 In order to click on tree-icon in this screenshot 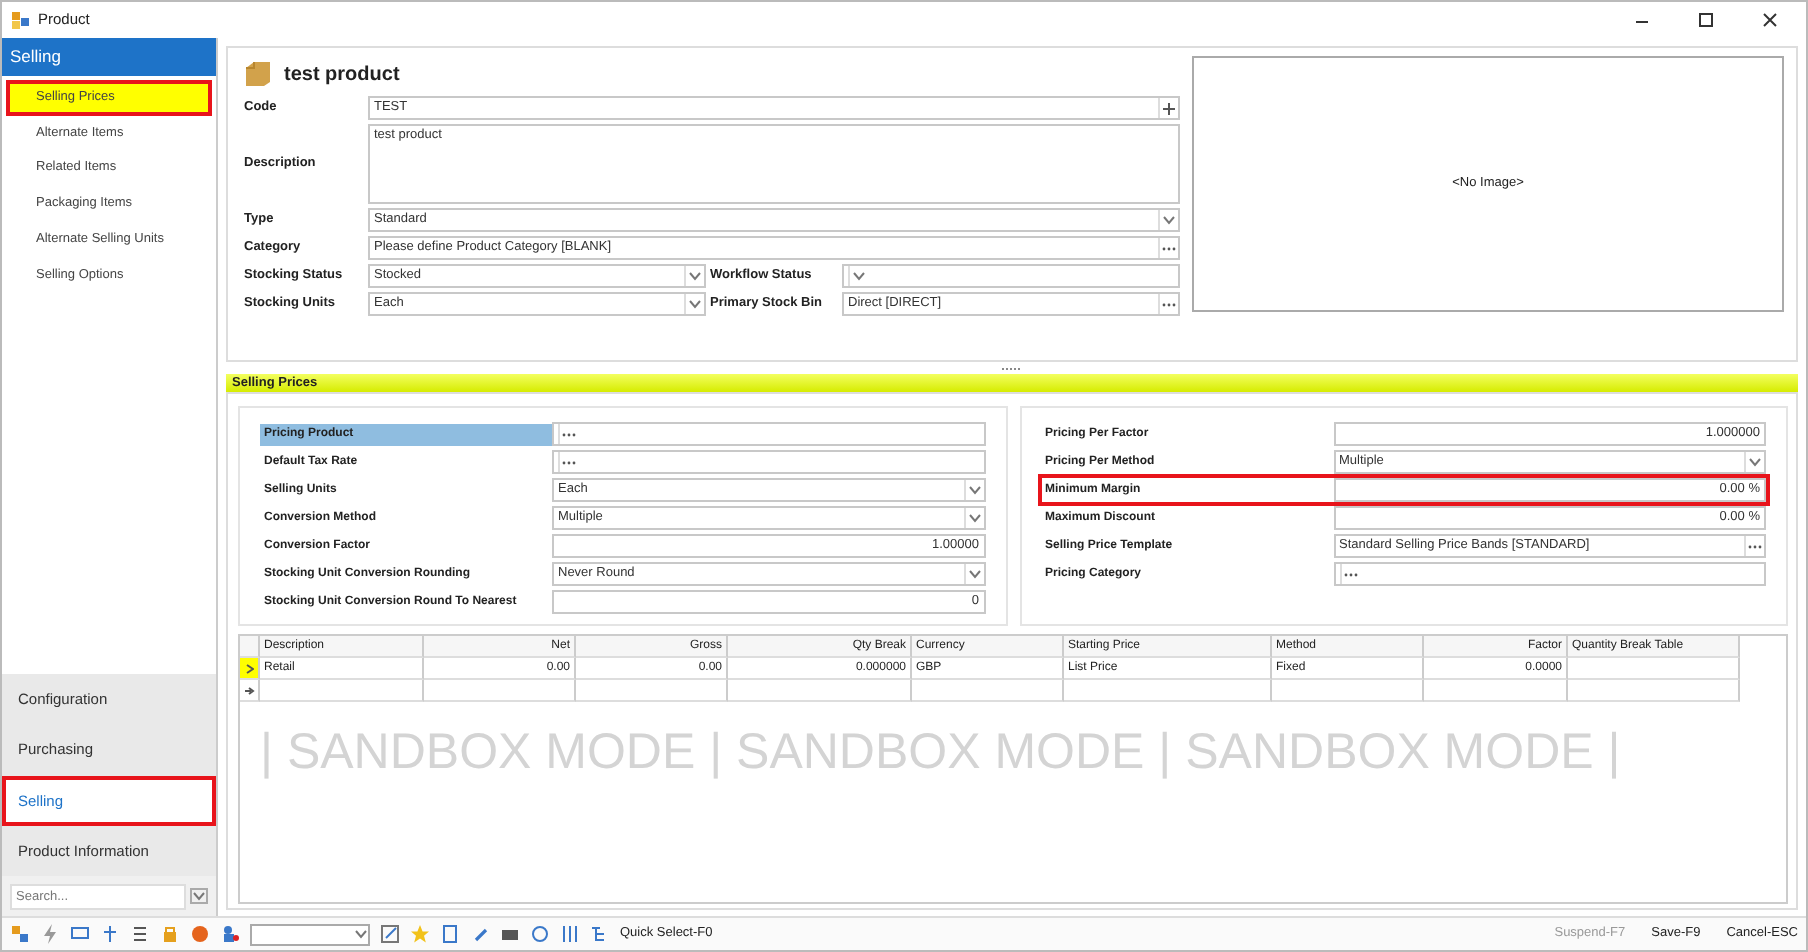, I will do `click(600, 934)`.